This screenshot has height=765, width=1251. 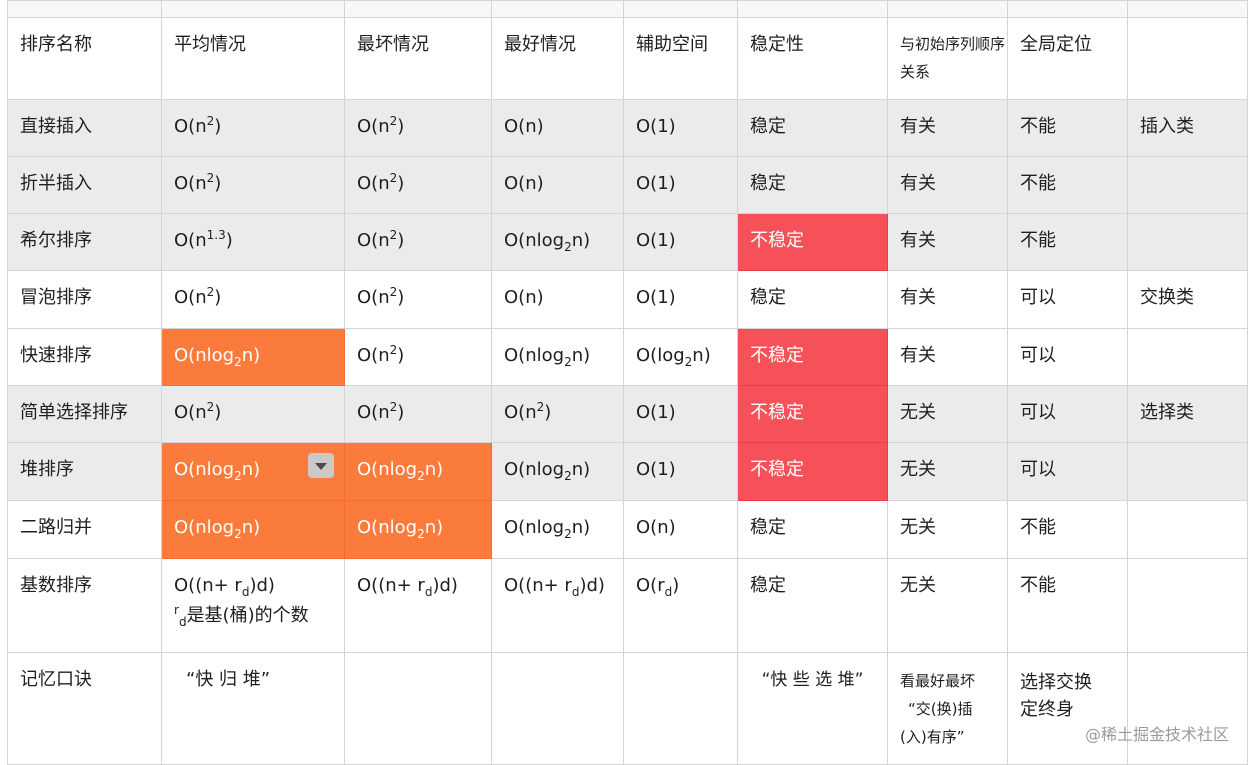 What do you see at coordinates (947, 58) in the screenshot?
I see `header-relation: 与初始序列顺序关系` at bounding box center [947, 58].